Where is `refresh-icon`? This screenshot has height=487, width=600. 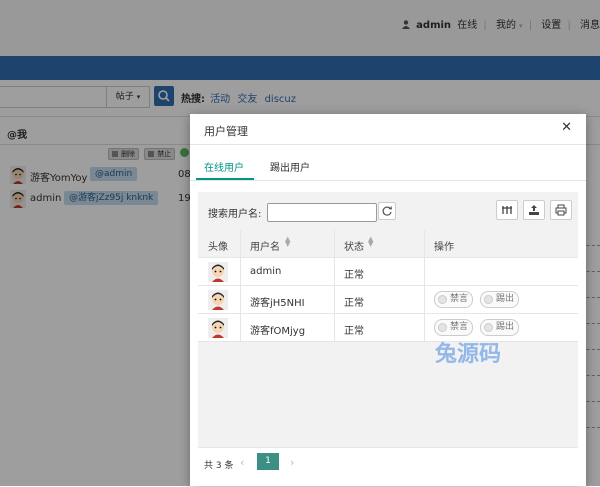 refresh-icon is located at coordinates (387, 211).